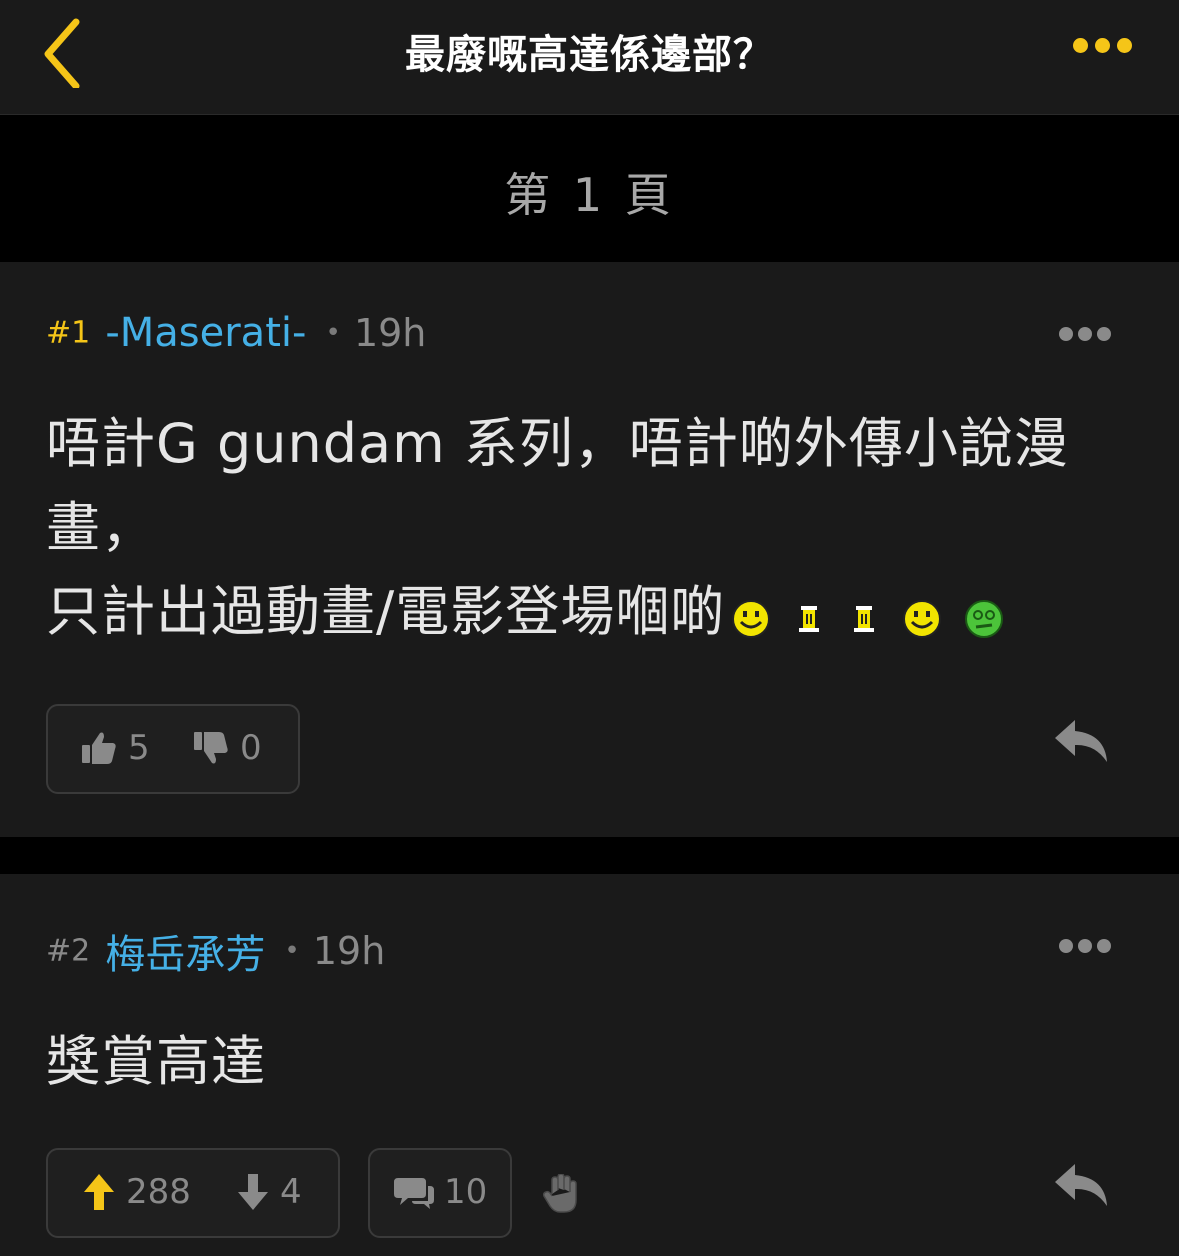  I want to click on content-text: 只計出過動畫/電影登場嗰啲, so click(386, 611).